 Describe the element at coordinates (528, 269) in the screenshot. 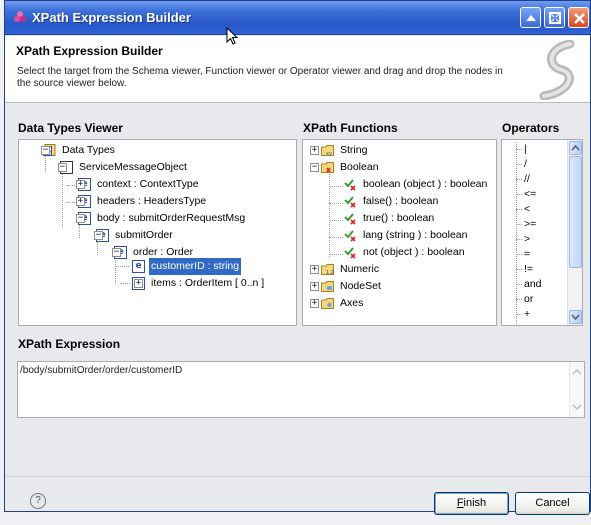

I see `operator-item: !=` at that location.